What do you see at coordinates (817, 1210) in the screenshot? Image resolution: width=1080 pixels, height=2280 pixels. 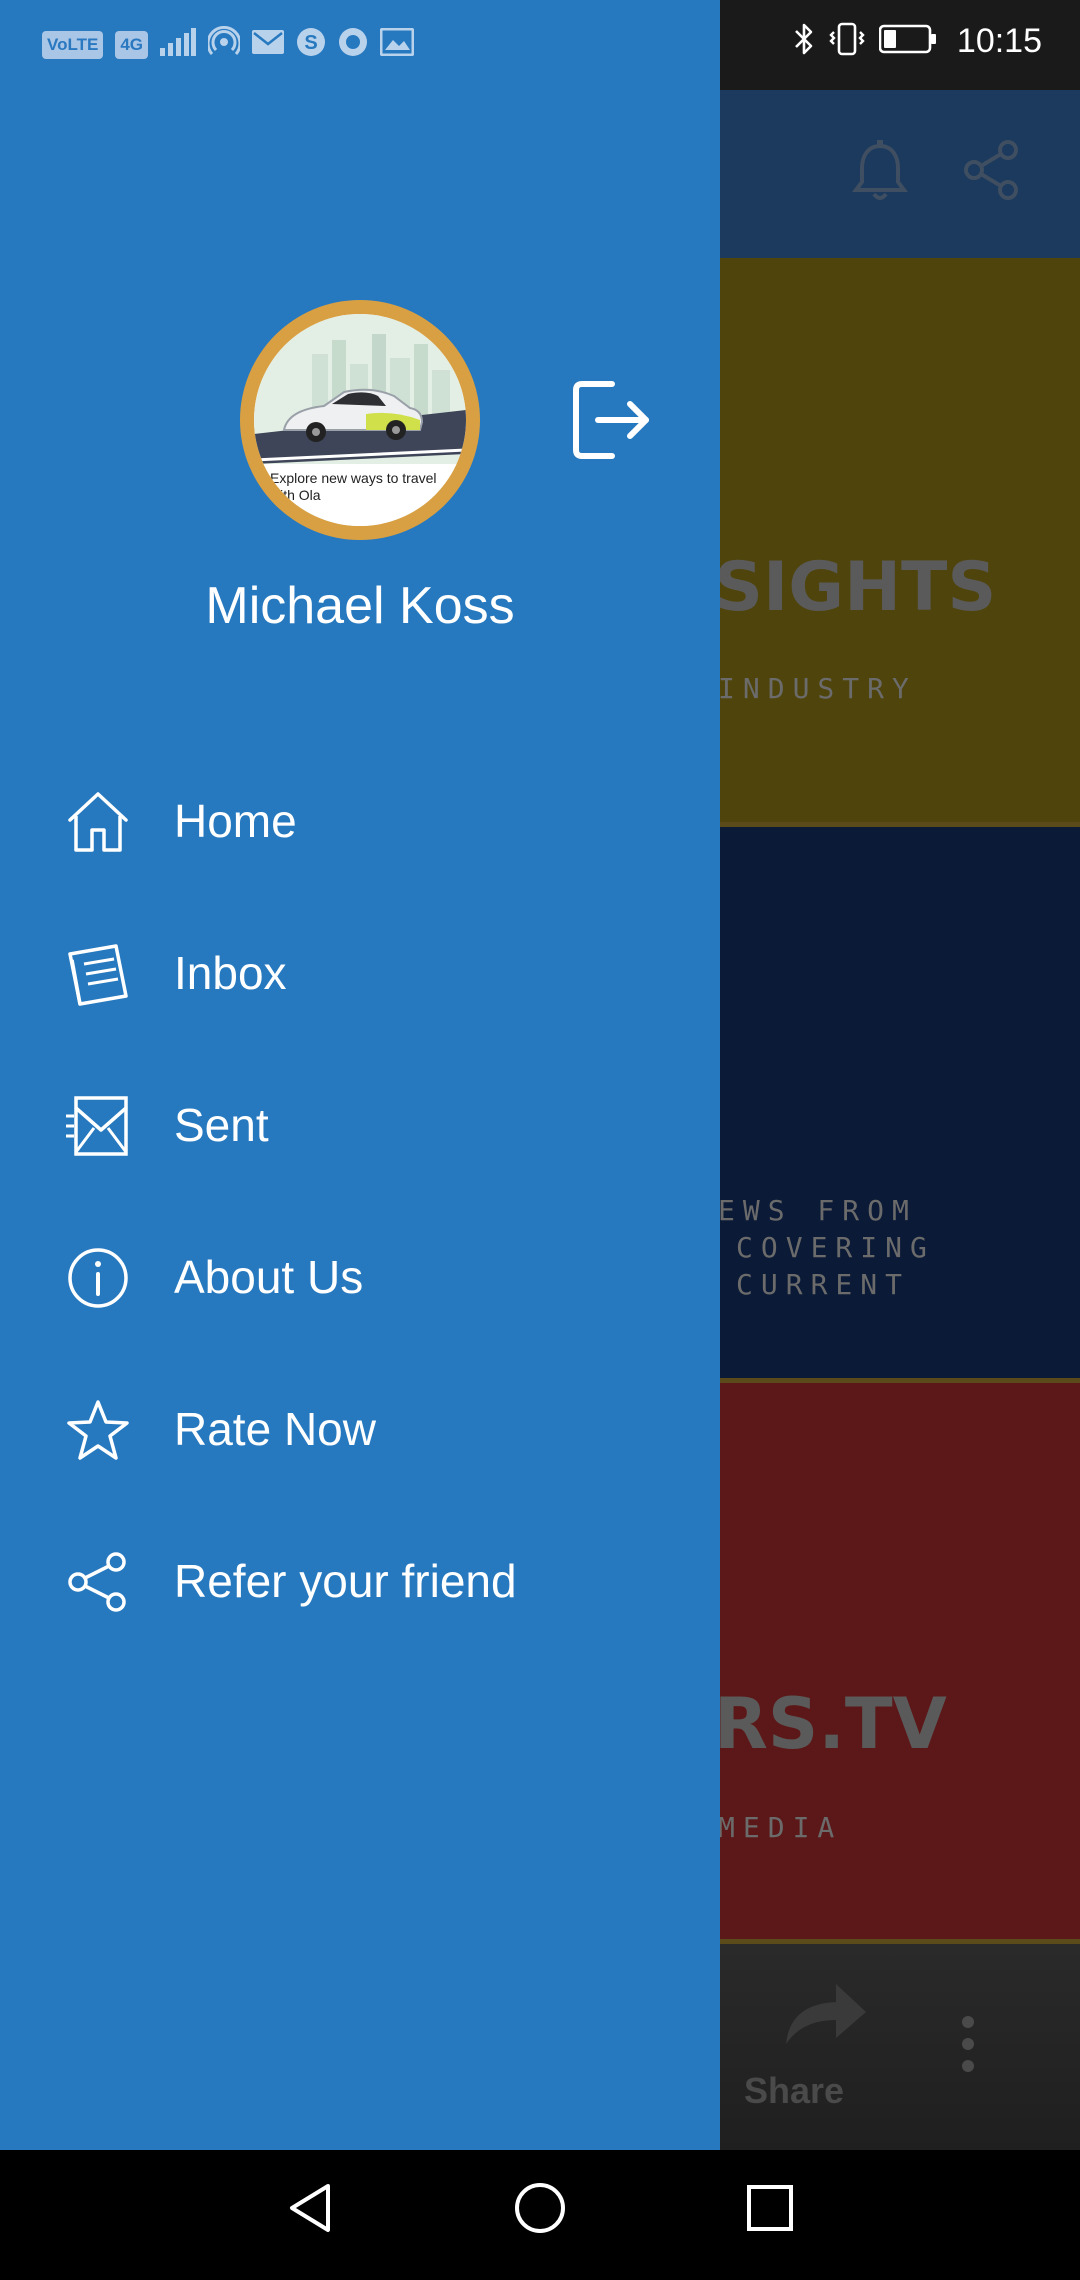 I see `card-subtitle: EWS FROM` at bounding box center [817, 1210].